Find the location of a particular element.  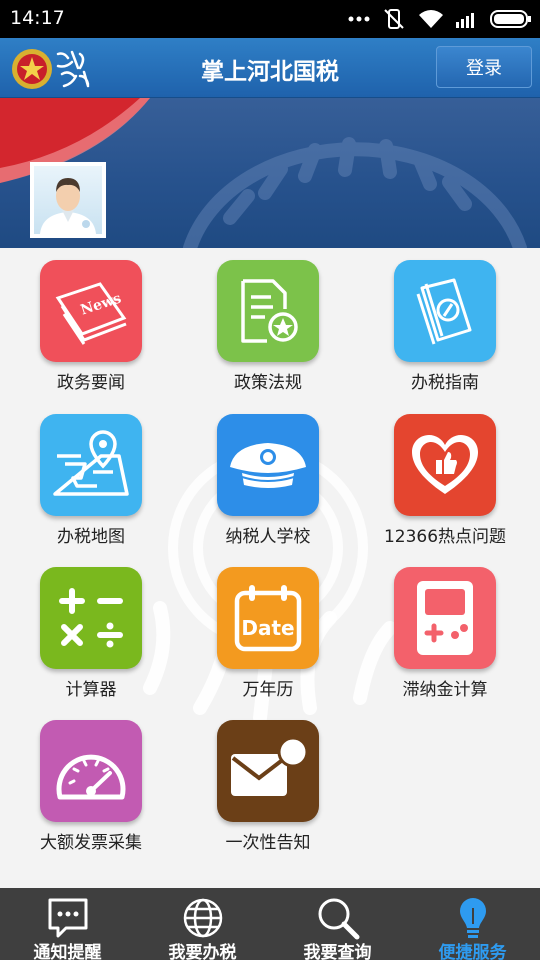

menu-item-taxpayer-school: 纳税人学校 is located at coordinates (268, 478).